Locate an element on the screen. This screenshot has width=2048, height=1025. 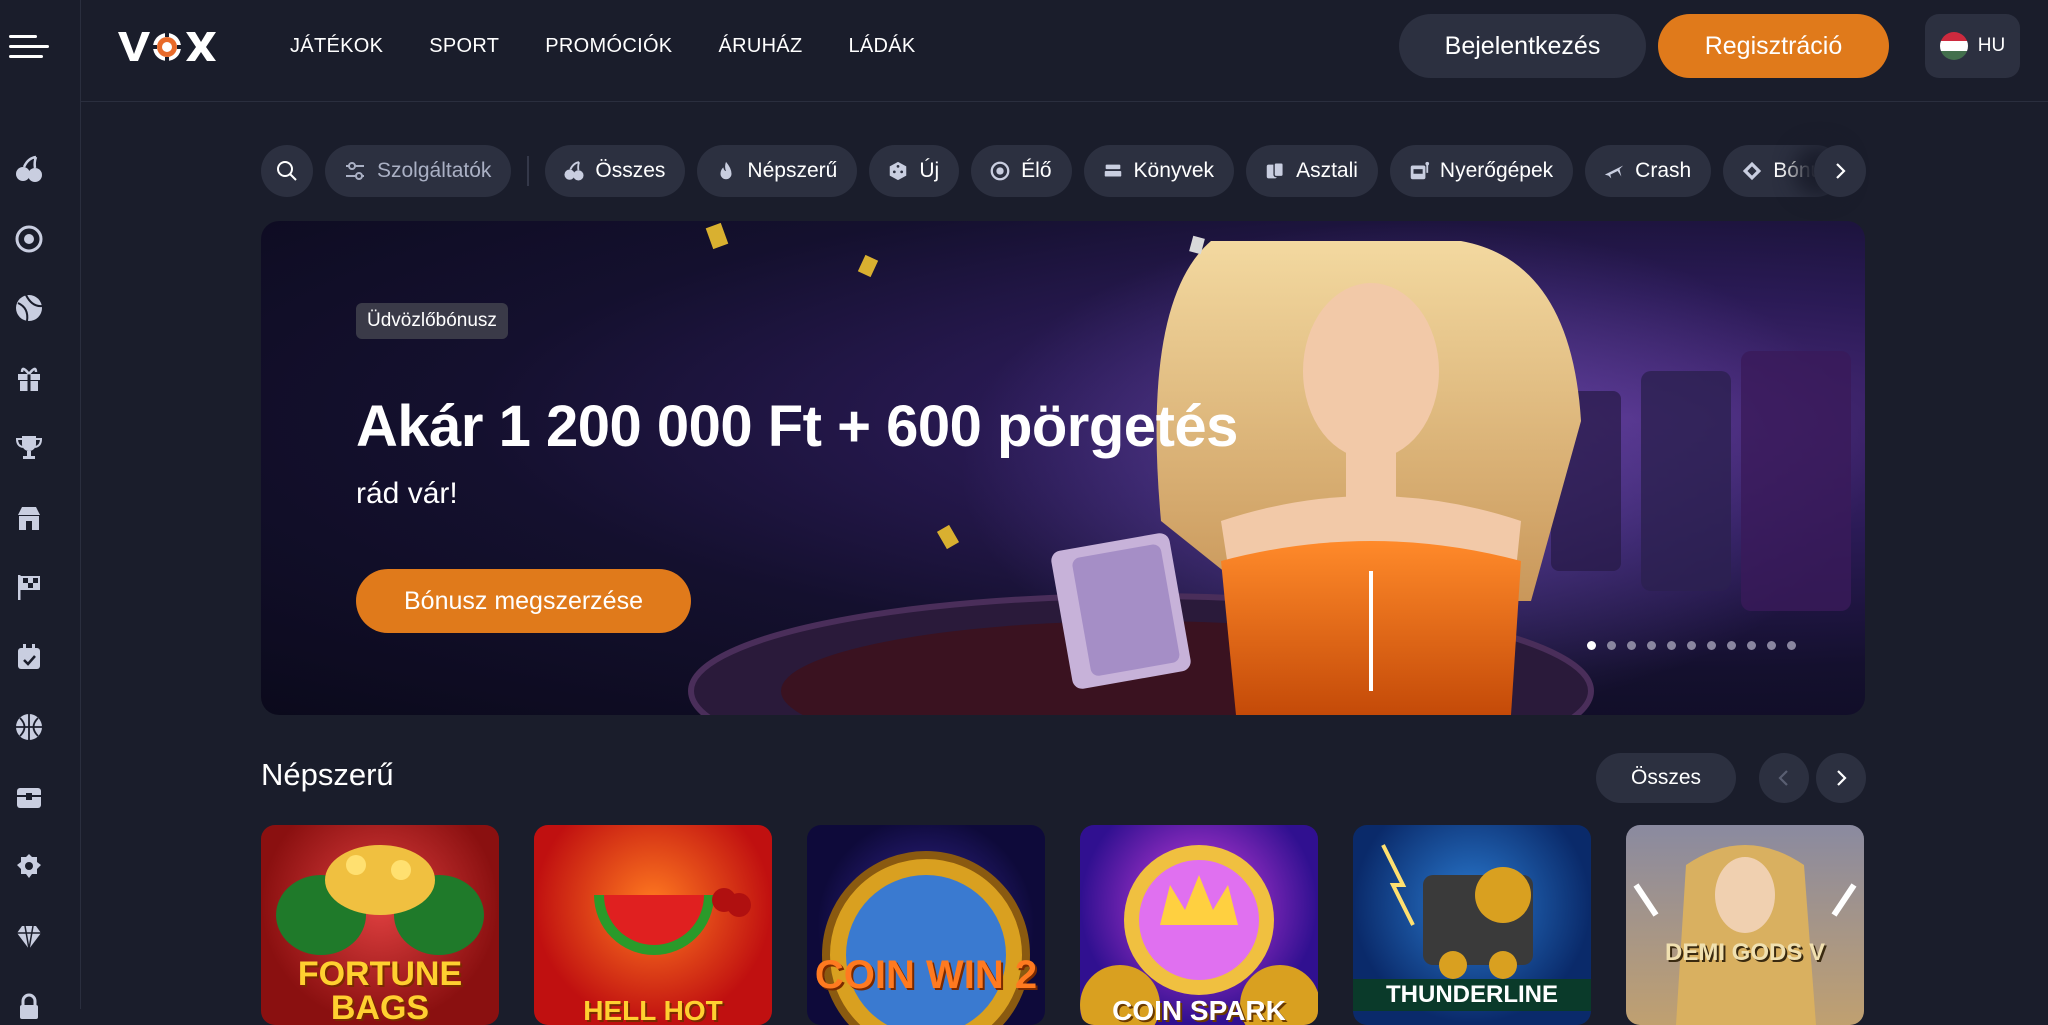
game-title: COIN WIN 2 is located at coordinates (926, 975).